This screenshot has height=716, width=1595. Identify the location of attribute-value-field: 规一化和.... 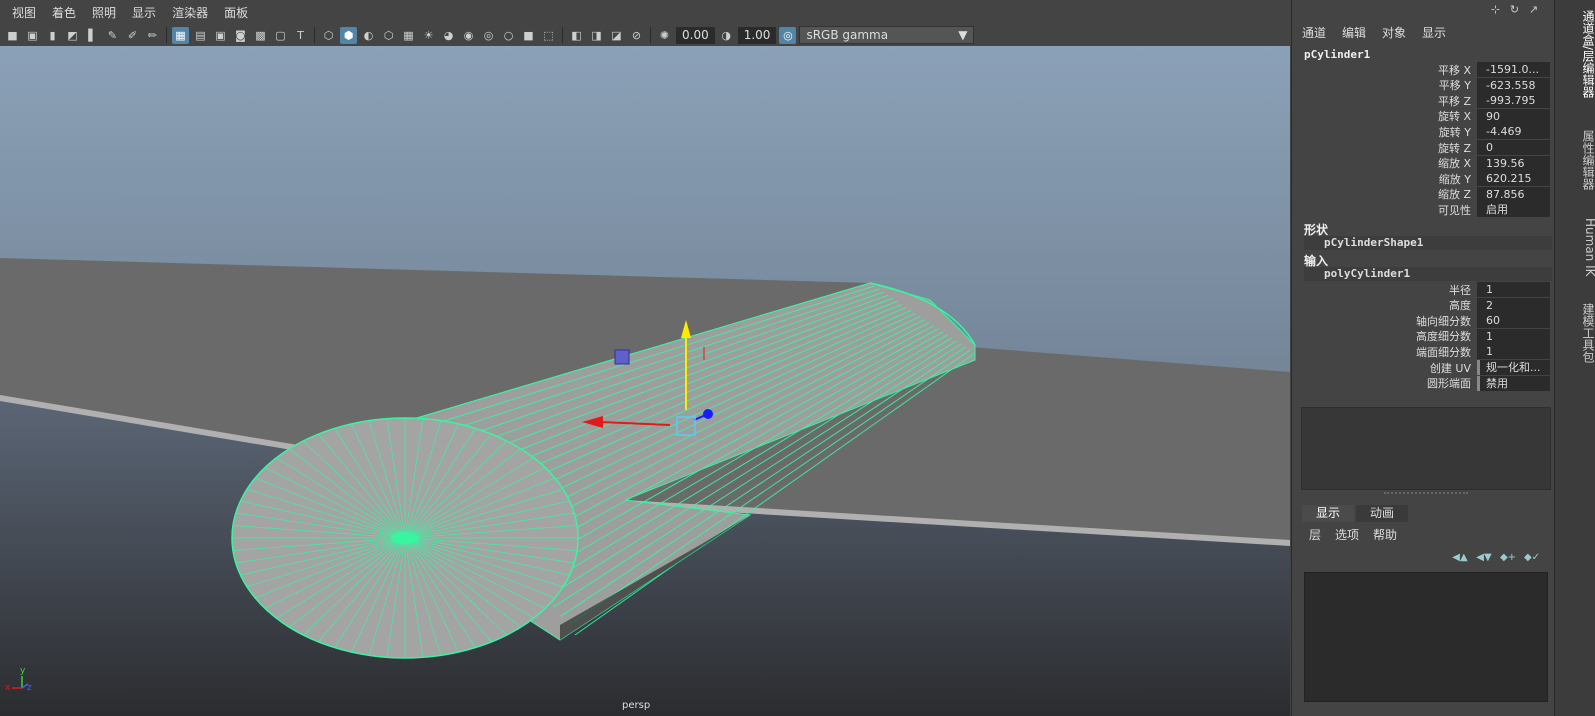
(1513, 367).